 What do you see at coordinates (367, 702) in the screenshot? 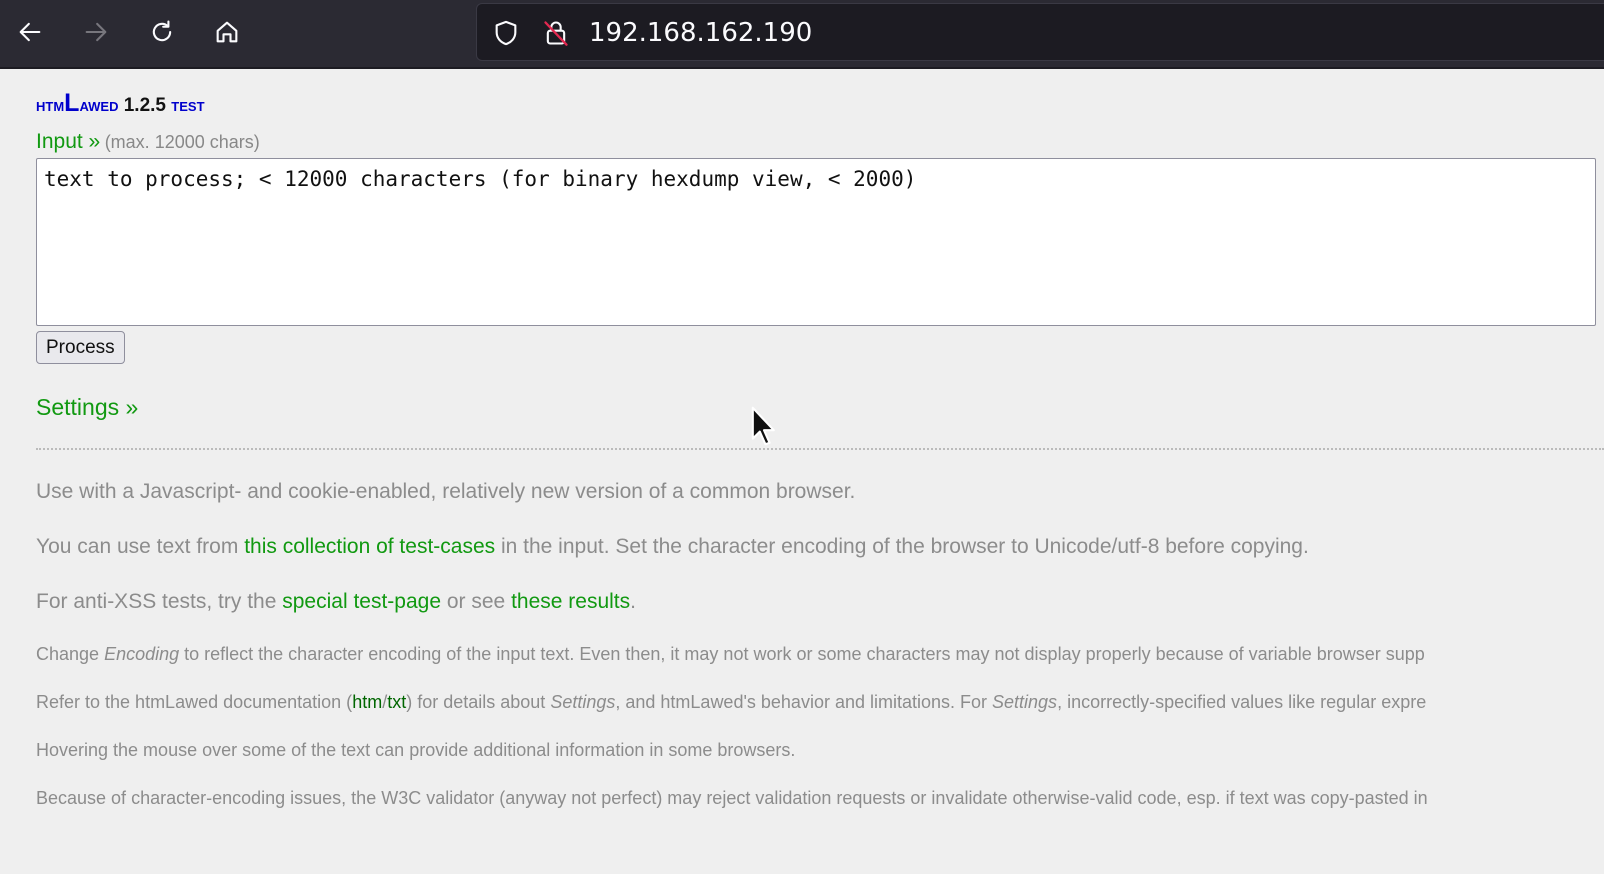
I see `doc-htm-link: htm` at bounding box center [367, 702].